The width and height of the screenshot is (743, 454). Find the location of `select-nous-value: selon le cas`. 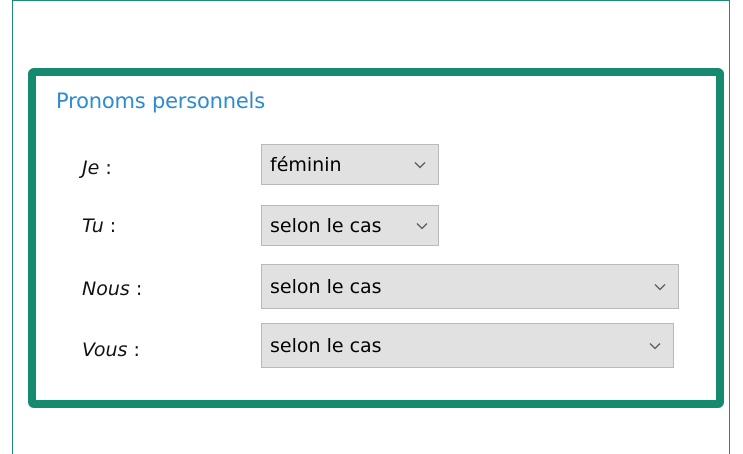

select-nous-value: selon le cas is located at coordinates (326, 286).